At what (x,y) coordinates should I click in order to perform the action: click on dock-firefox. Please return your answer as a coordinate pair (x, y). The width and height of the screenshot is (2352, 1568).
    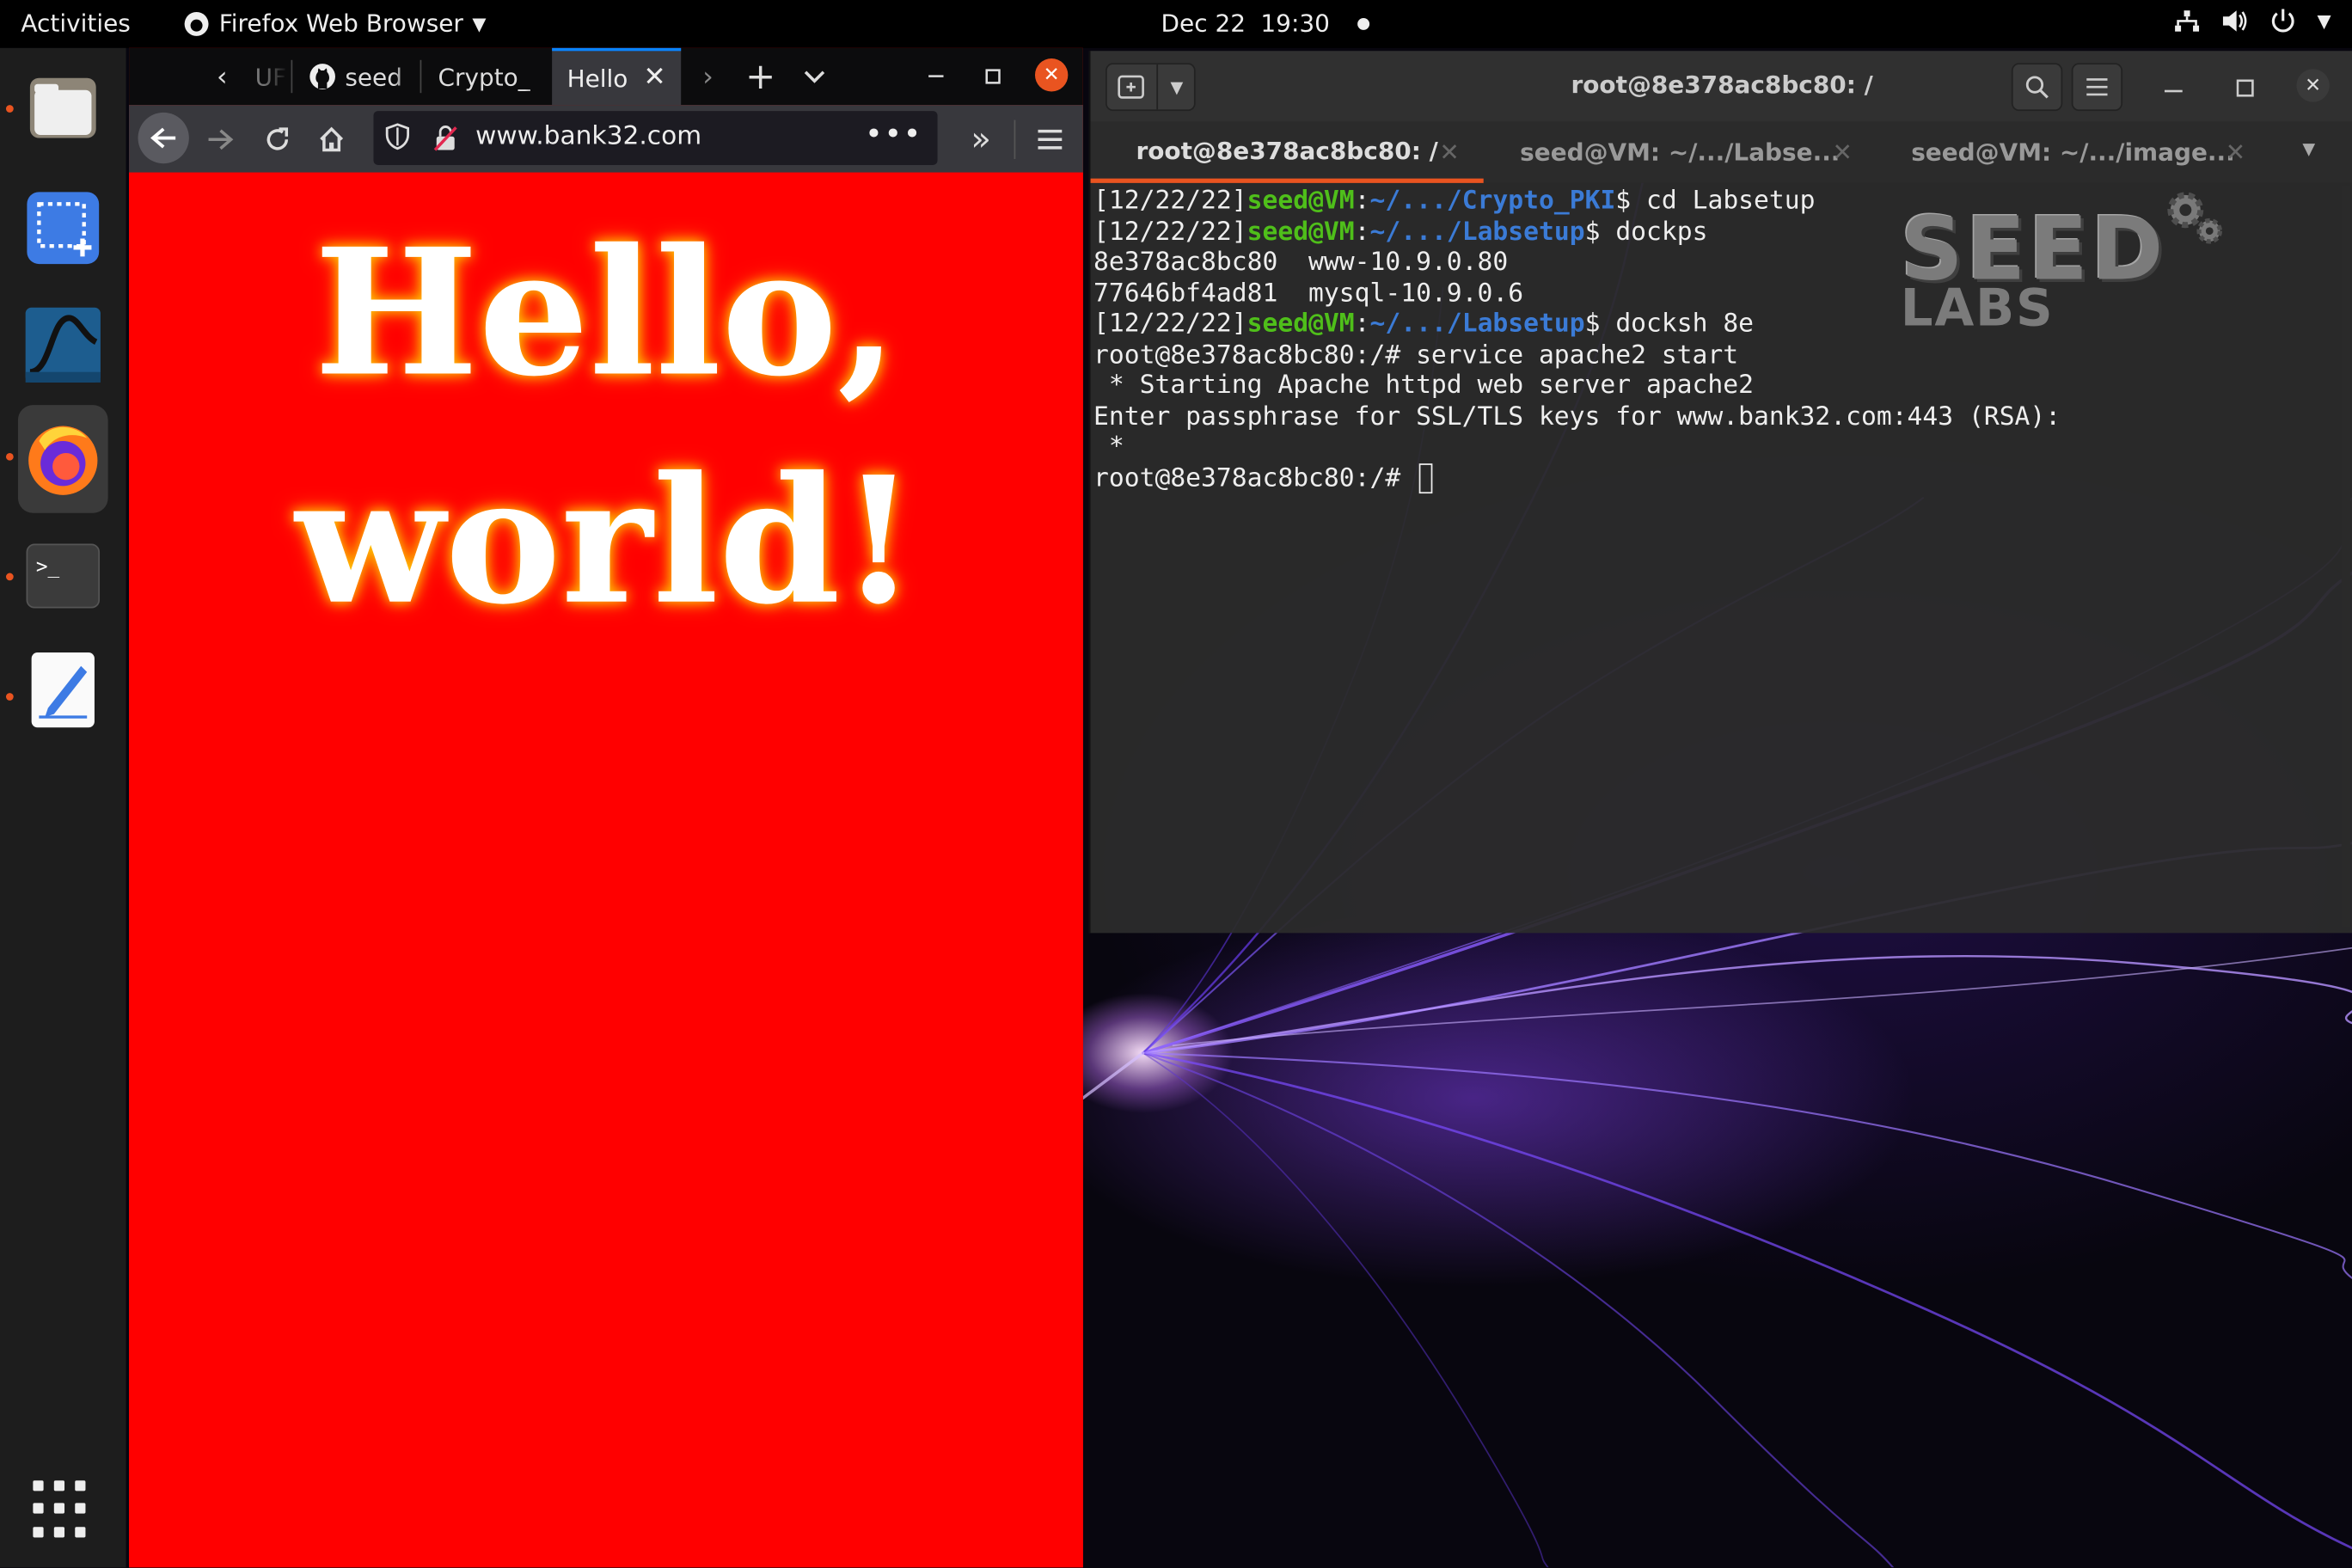
    Looking at the image, I should click on (62, 459).